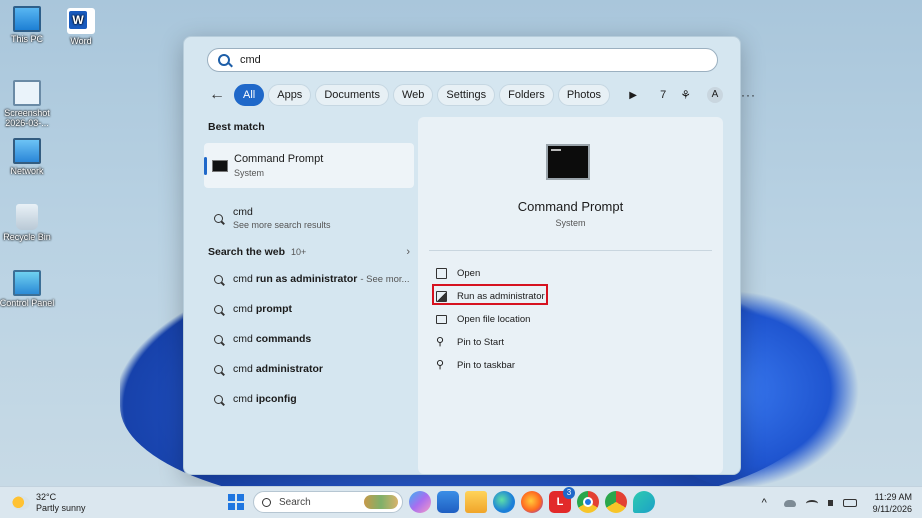 The height and width of the screenshot is (518, 922). Describe the element at coordinates (448, 502) in the screenshot. I see `microsoft-store-icon` at that location.